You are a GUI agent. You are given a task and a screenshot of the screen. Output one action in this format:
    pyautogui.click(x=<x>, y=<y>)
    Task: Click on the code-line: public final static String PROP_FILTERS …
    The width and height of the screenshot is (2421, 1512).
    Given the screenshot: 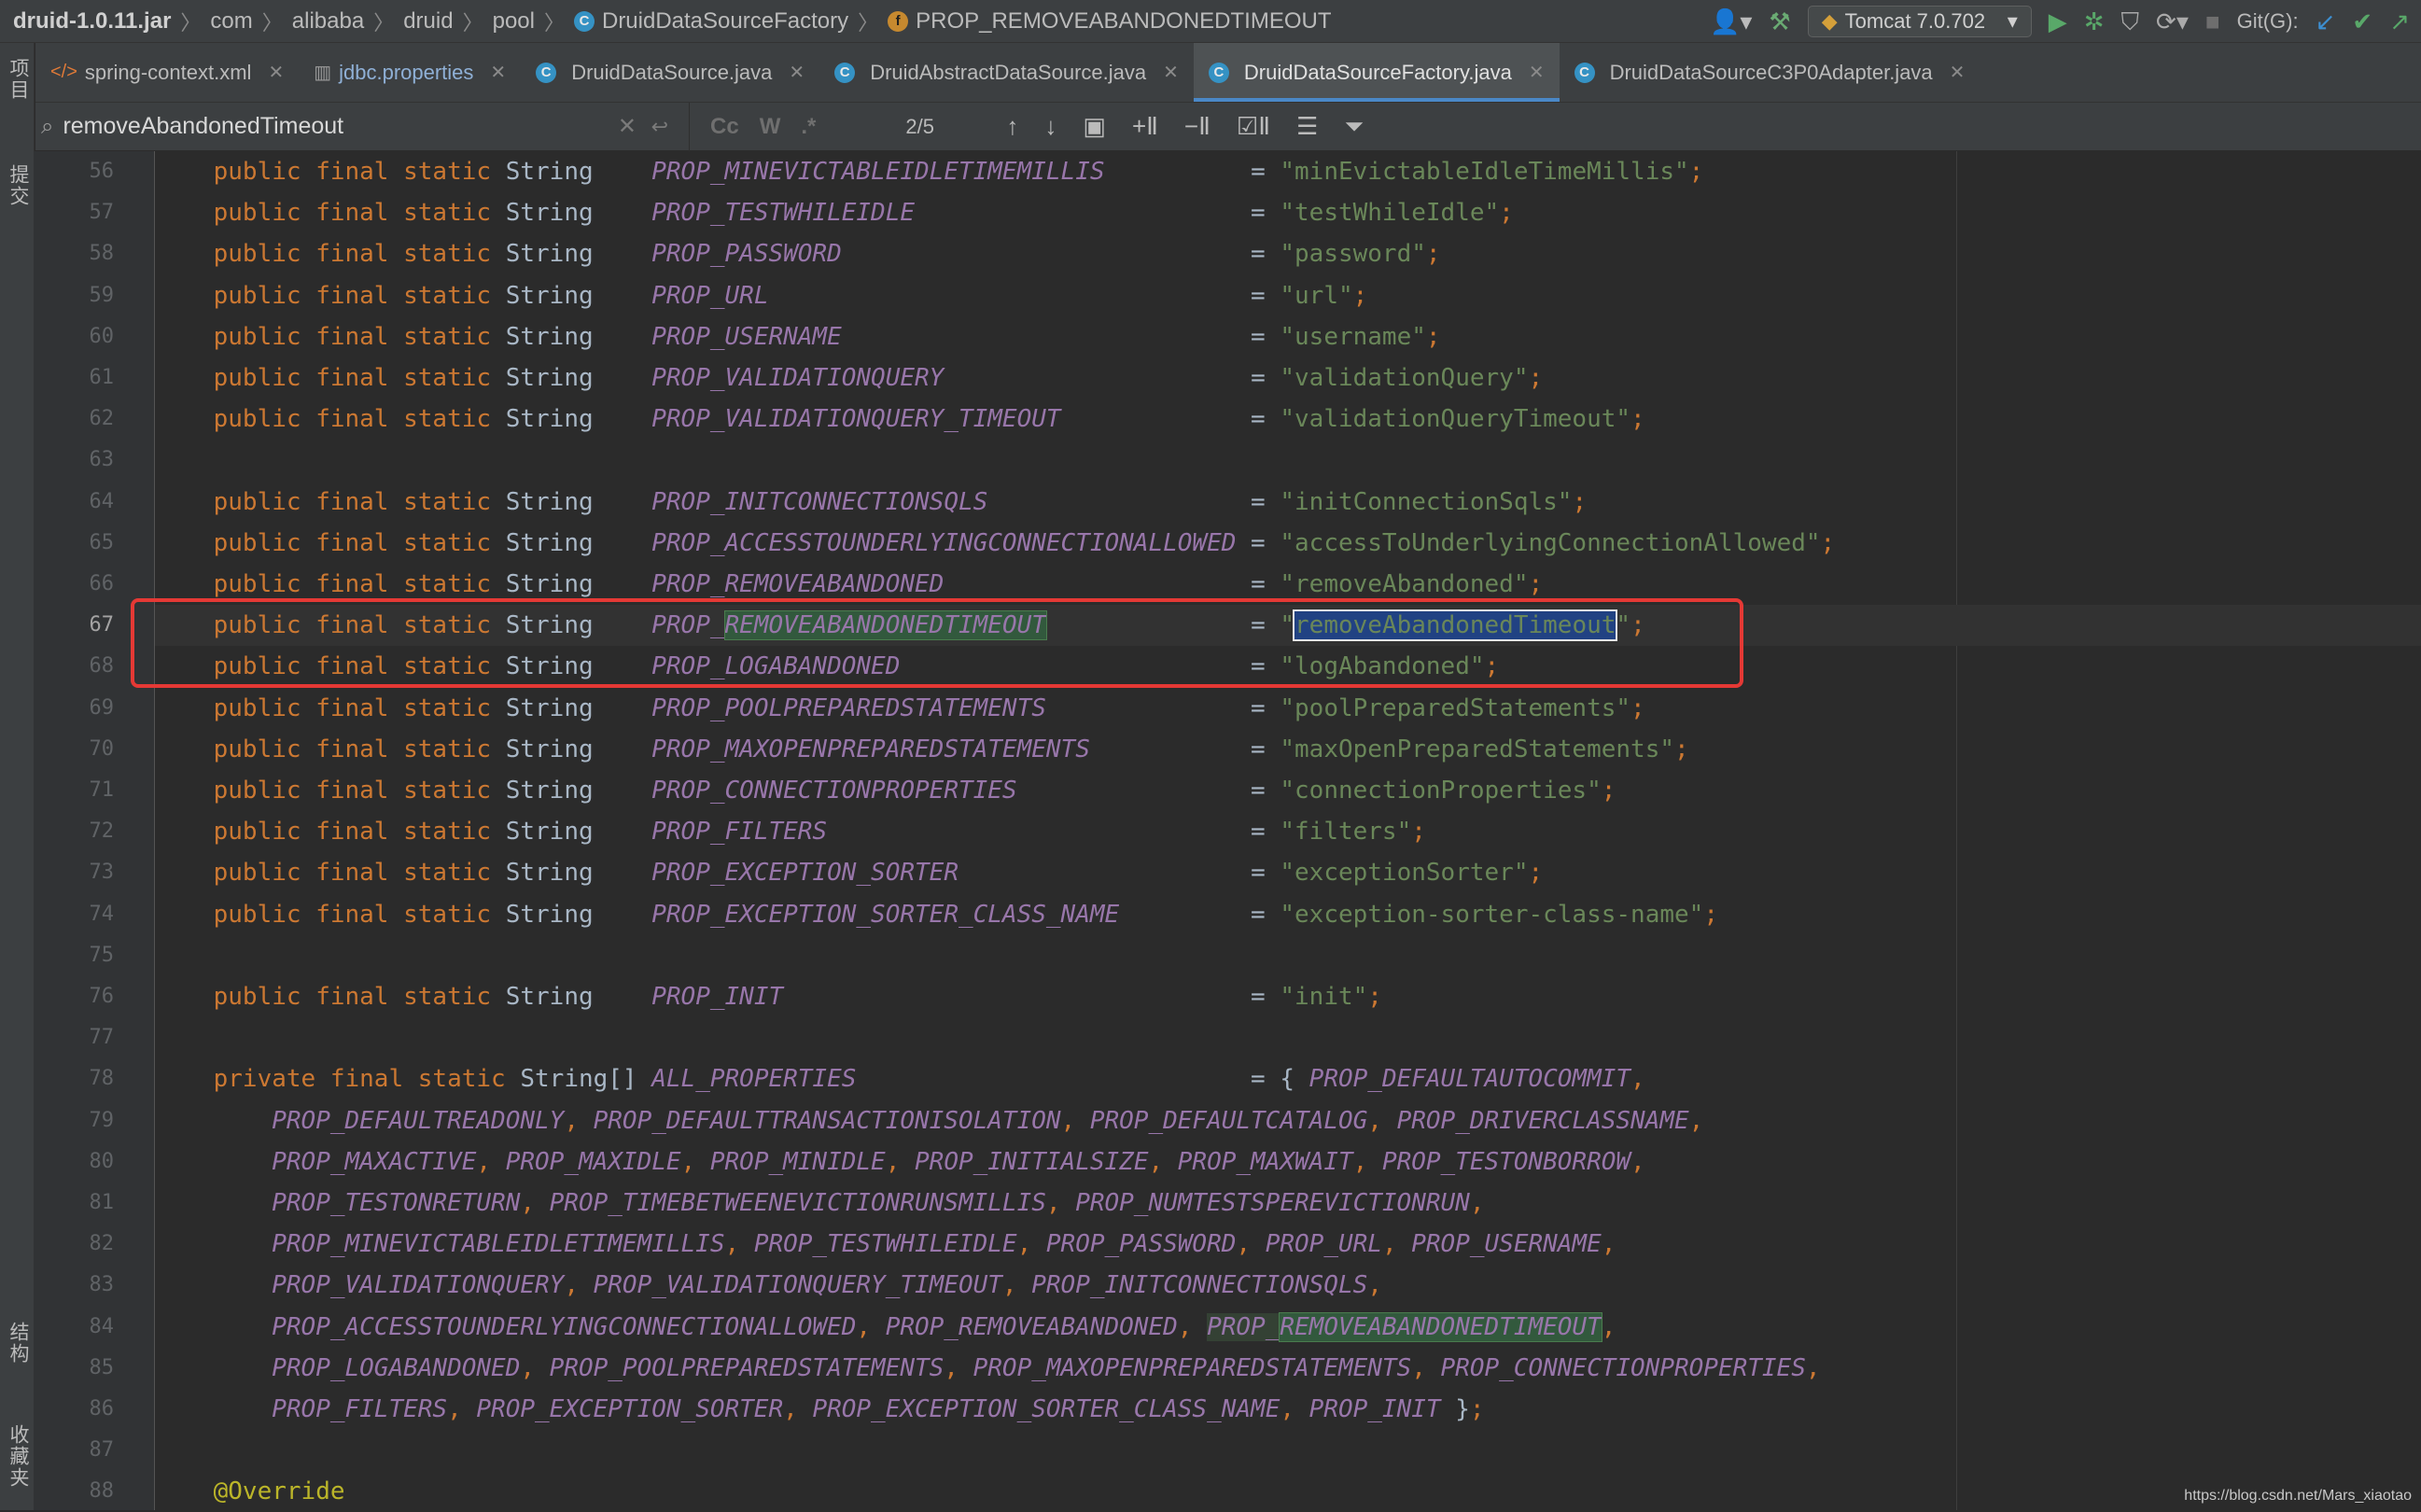 What is the action you would take?
    pyautogui.click(x=1288, y=831)
    